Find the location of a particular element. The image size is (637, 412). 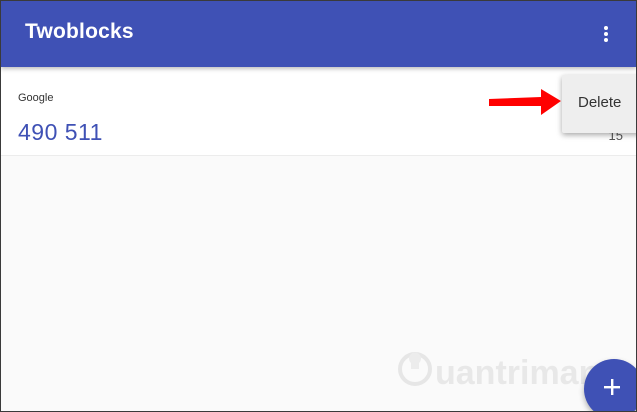

otp-code: 490 511 is located at coordinates (60, 132).